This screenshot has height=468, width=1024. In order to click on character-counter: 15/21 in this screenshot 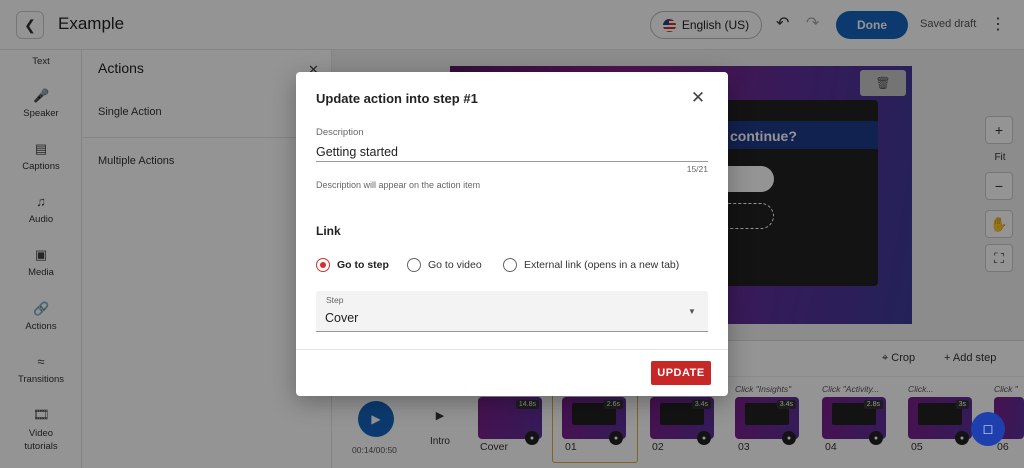, I will do `click(697, 169)`.